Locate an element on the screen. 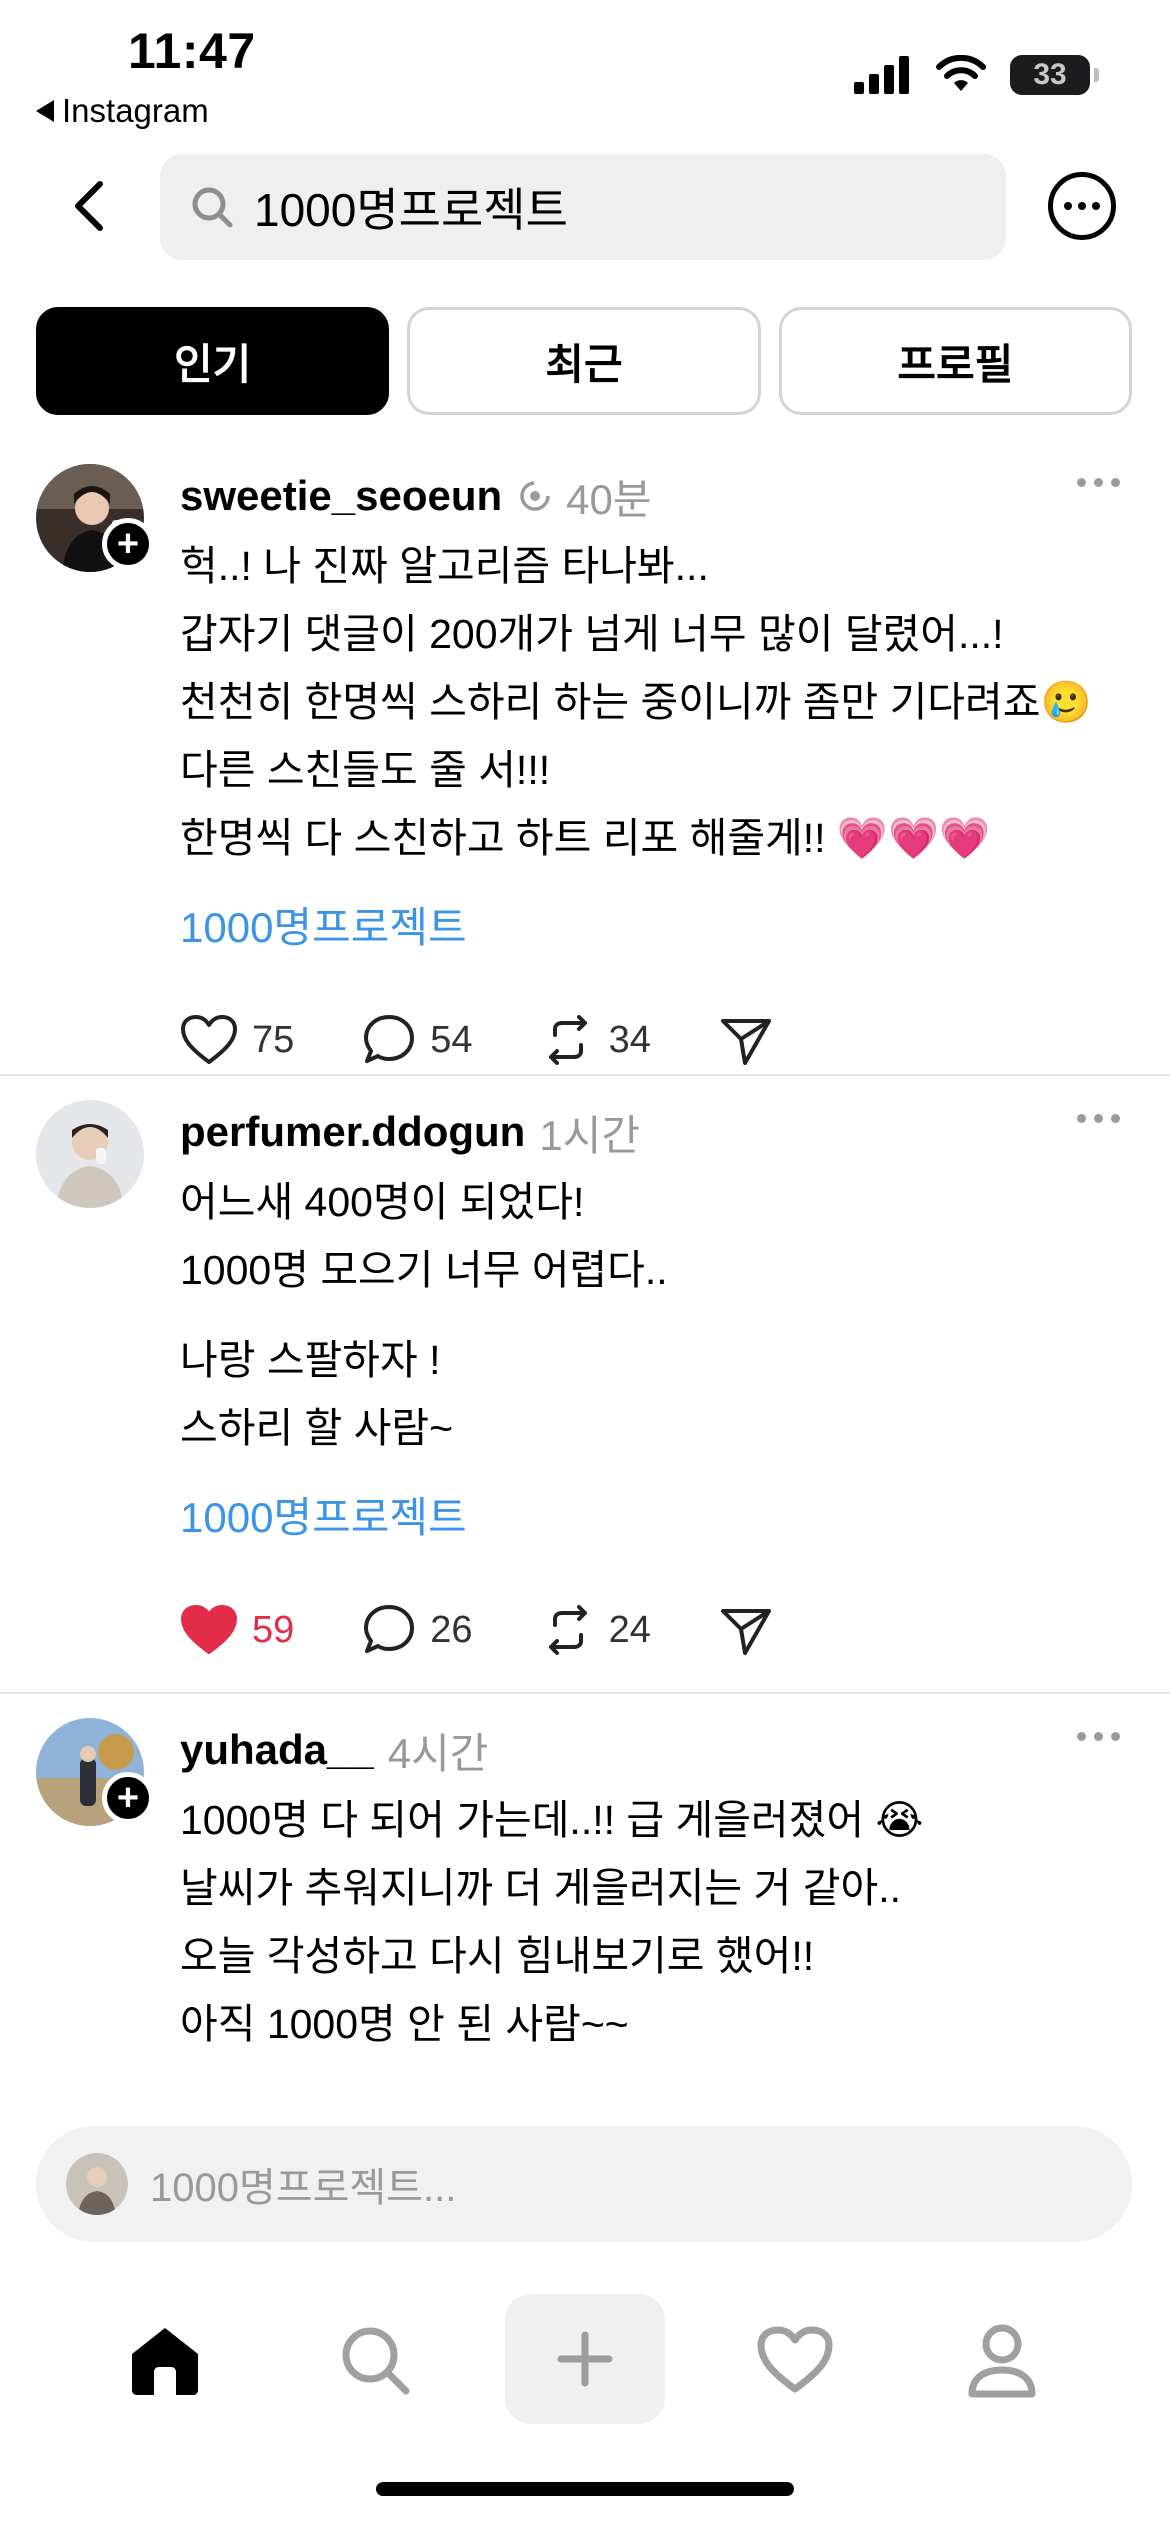 This screenshot has width=1170, height=2532. heart-filled-icon is located at coordinates (209, 1629).